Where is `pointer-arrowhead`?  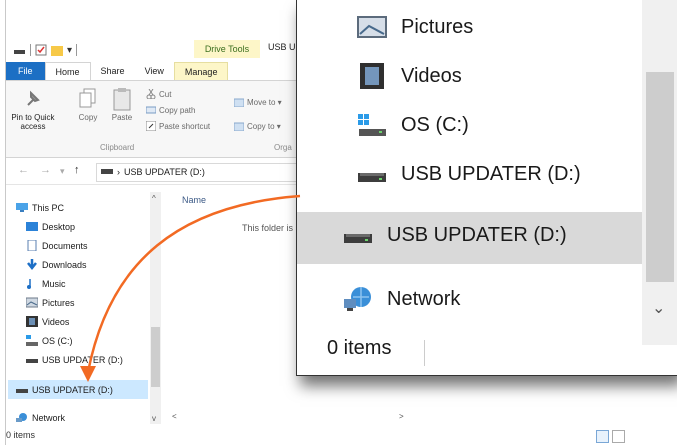
pointer-arrowhead is located at coordinates (88, 374).